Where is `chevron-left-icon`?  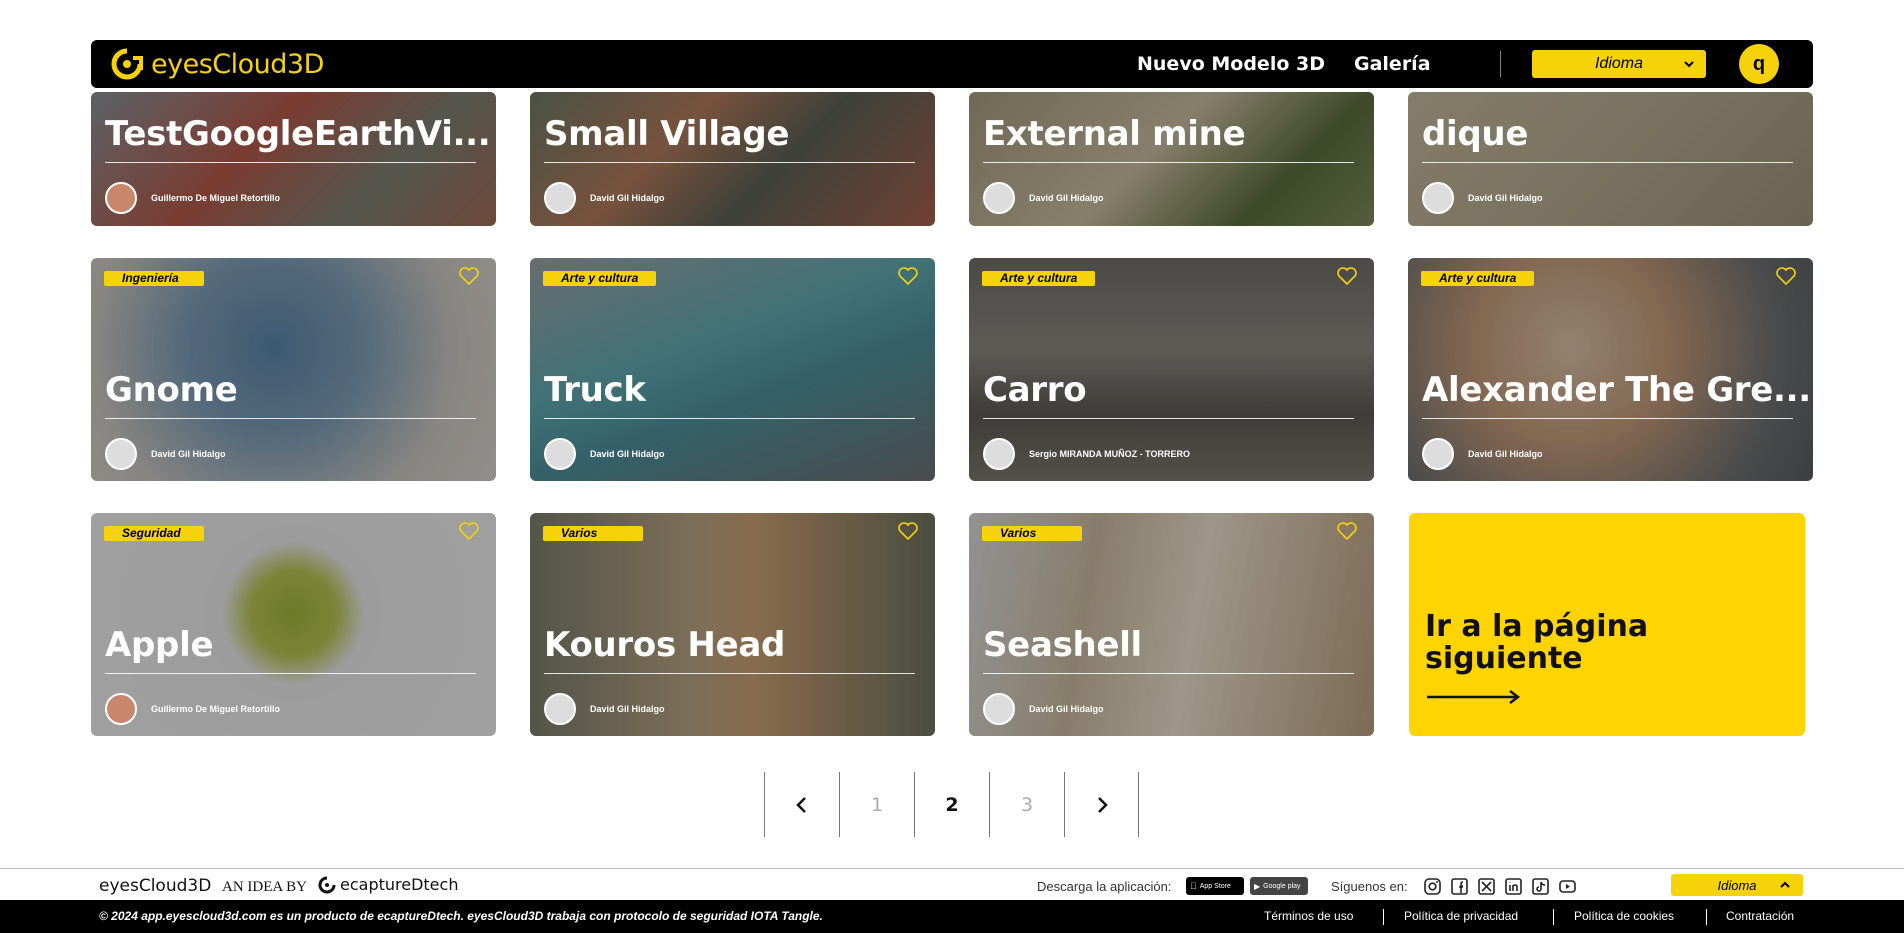 chevron-left-icon is located at coordinates (801, 804).